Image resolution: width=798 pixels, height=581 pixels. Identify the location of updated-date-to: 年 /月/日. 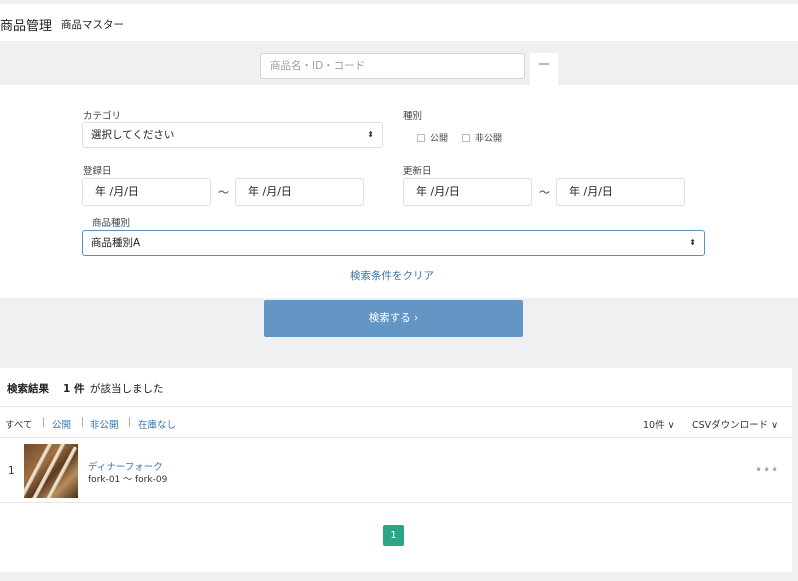
(620, 192).